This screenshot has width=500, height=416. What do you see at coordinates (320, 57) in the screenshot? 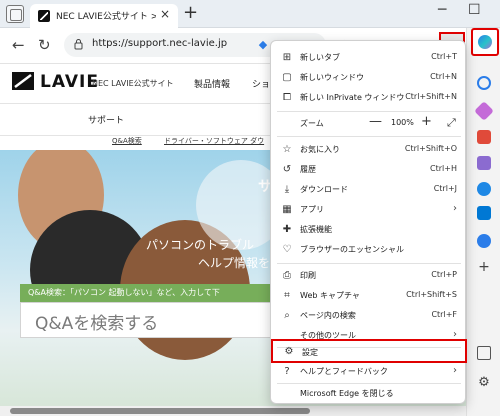
I see `menu-label: 新しいタブ` at bounding box center [320, 57].